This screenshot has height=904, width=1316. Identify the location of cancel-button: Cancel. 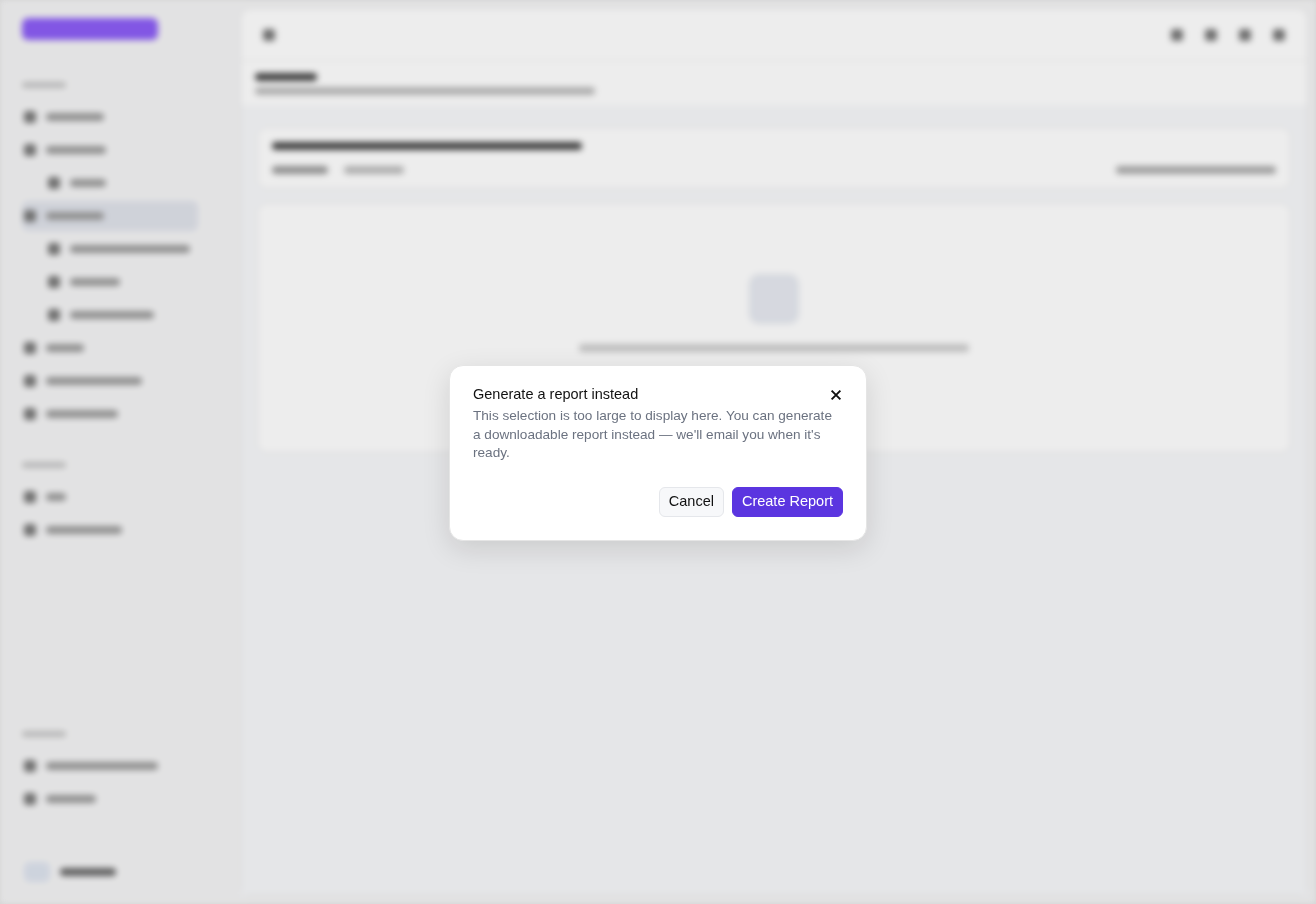
(691, 501).